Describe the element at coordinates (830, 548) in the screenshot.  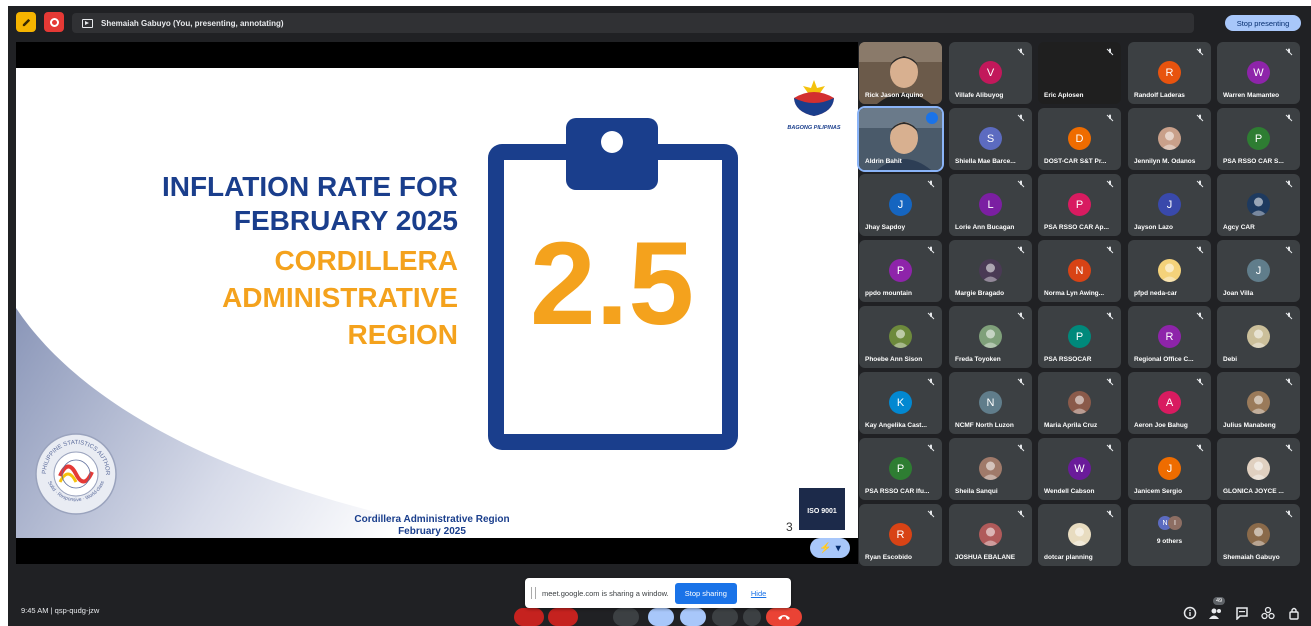
I see `annotation-toggle-button: ⚡ ▾` at that location.